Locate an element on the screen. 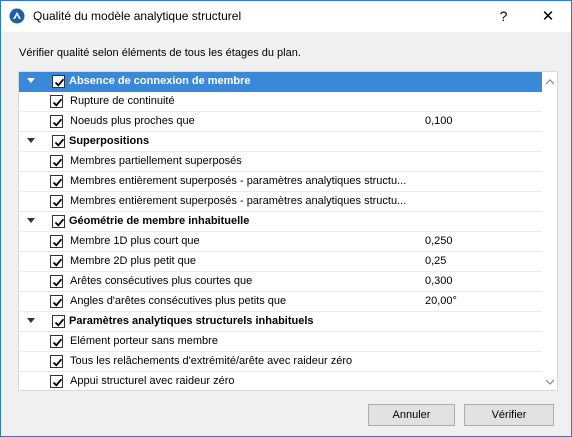  item-value: 0,300 is located at coordinates (439, 281).